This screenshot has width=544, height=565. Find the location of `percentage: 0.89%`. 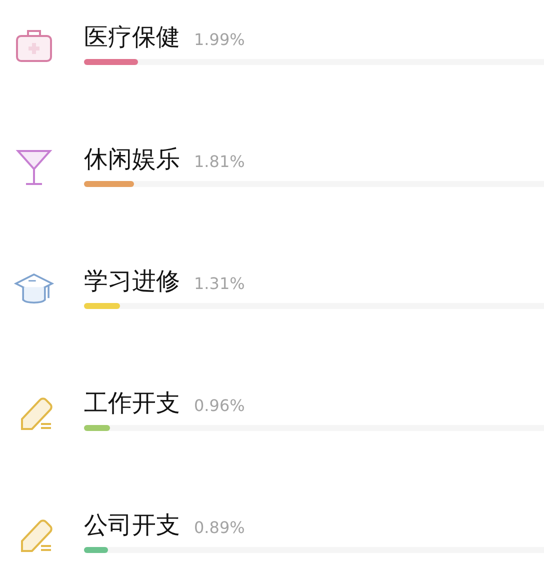

percentage: 0.89% is located at coordinates (219, 527).